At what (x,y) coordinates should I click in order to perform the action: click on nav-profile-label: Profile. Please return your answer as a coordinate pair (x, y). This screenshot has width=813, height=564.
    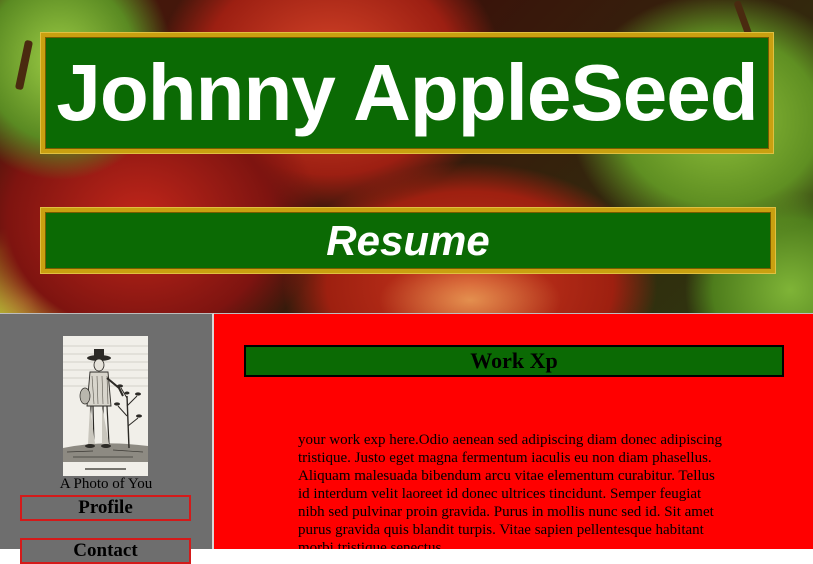
    Looking at the image, I should click on (105, 507).